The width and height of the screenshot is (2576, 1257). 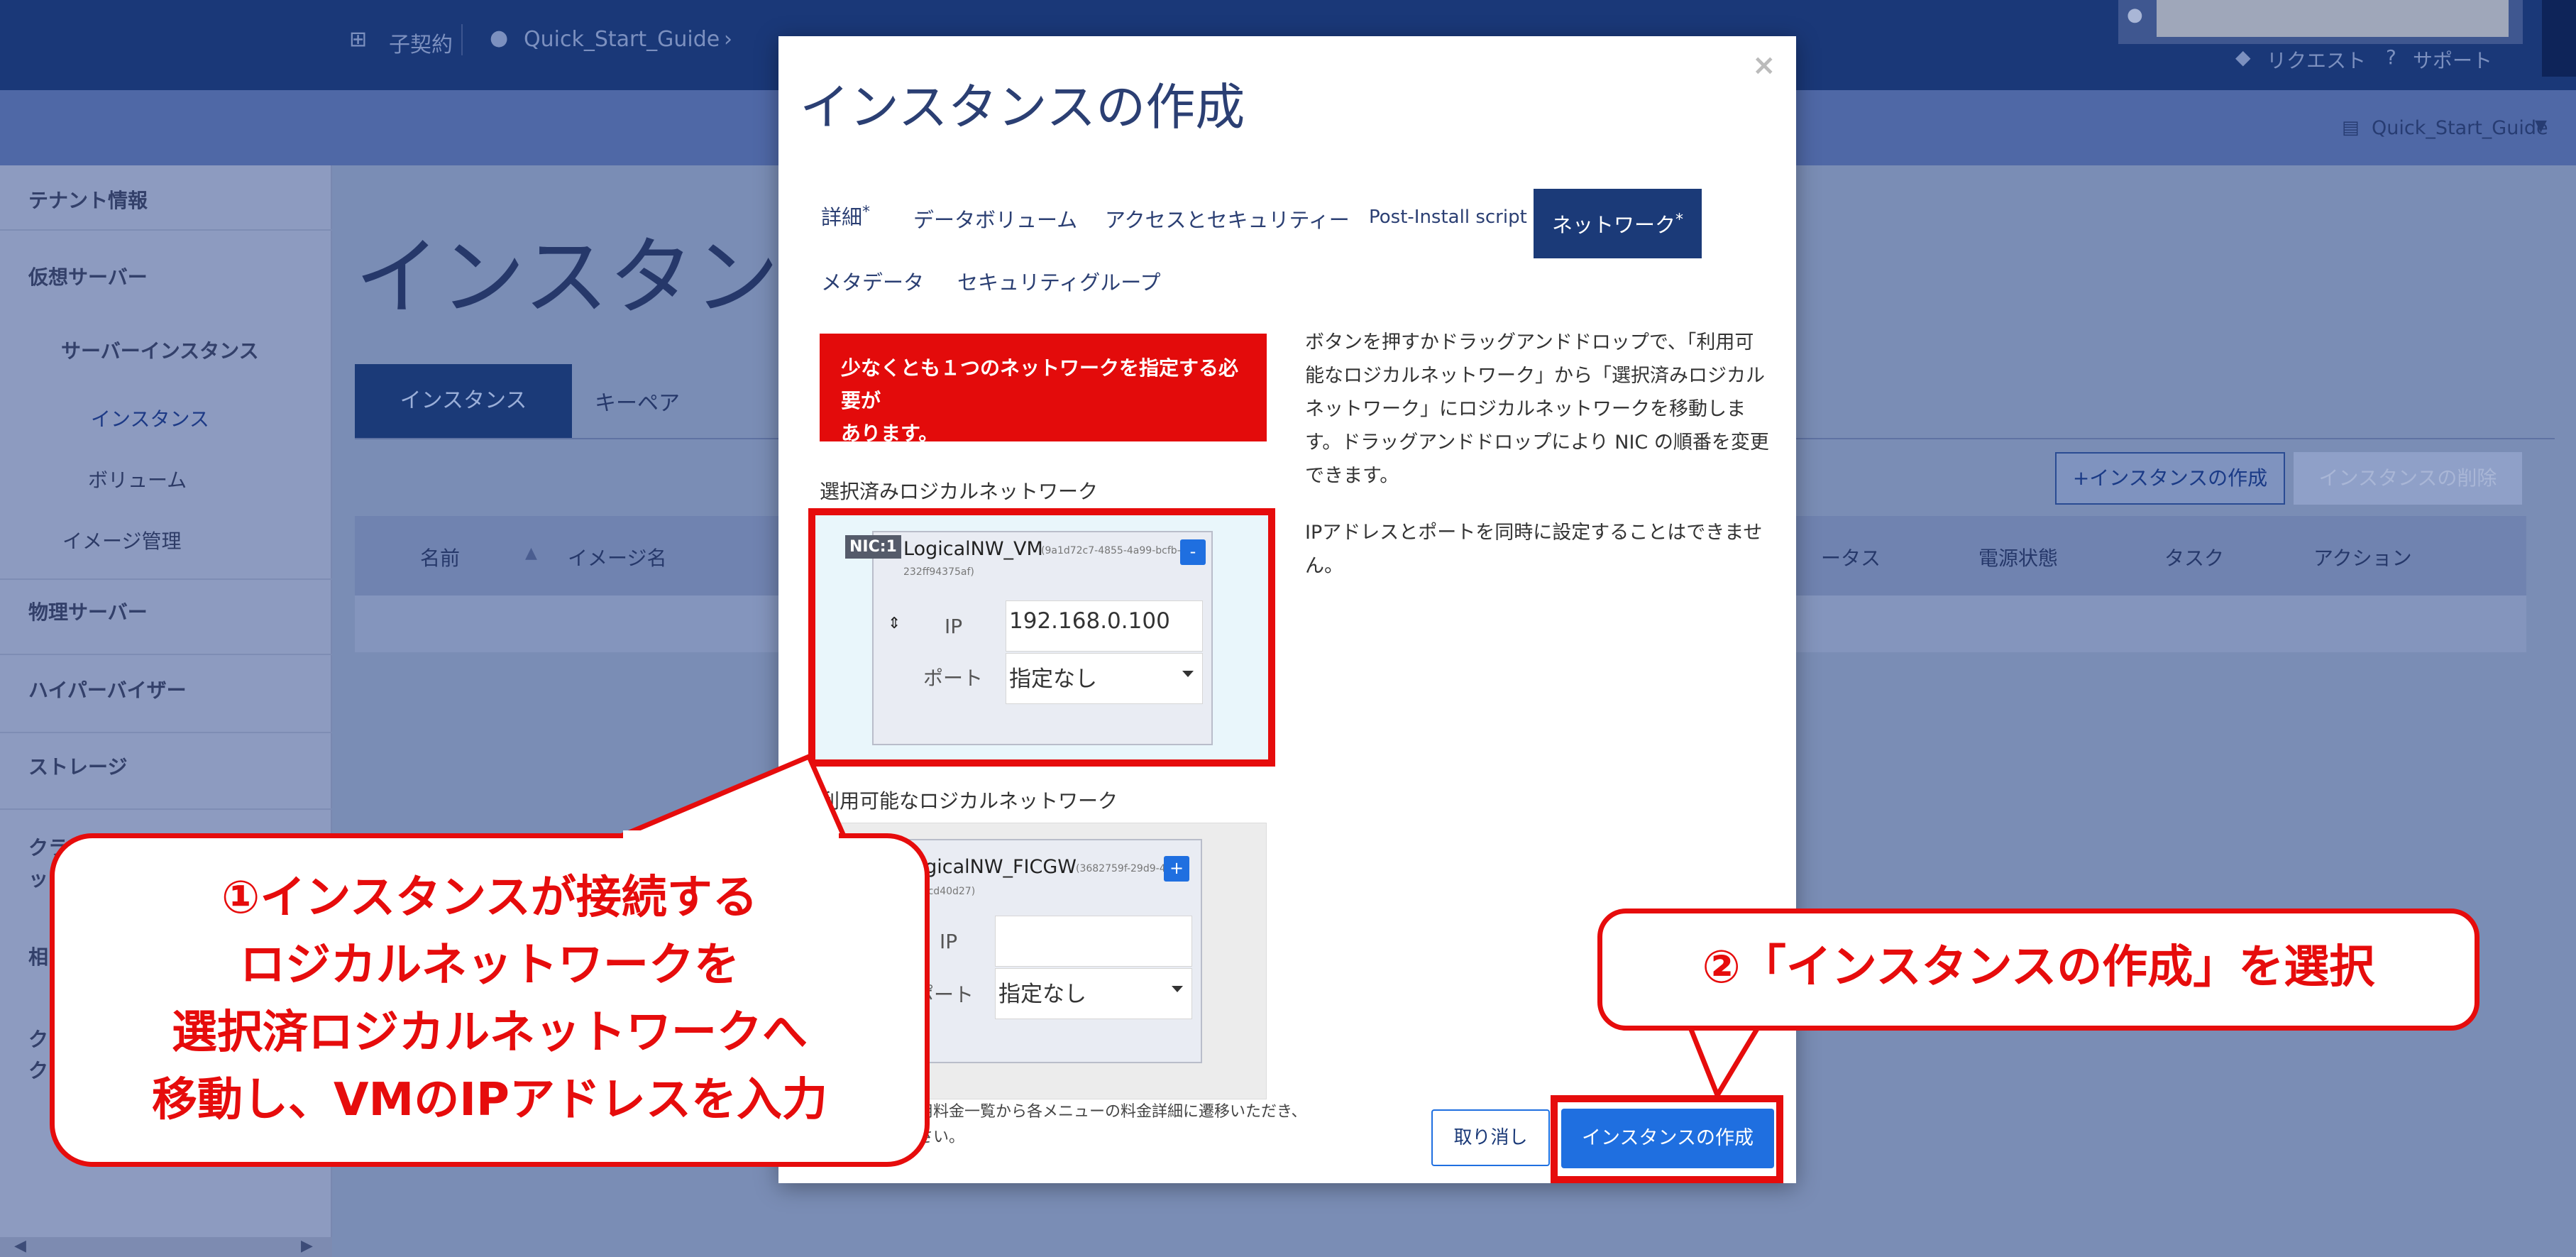 I want to click on callout-line: 移動し、VMのIPアドレスを入力, so click(x=489, y=1100).